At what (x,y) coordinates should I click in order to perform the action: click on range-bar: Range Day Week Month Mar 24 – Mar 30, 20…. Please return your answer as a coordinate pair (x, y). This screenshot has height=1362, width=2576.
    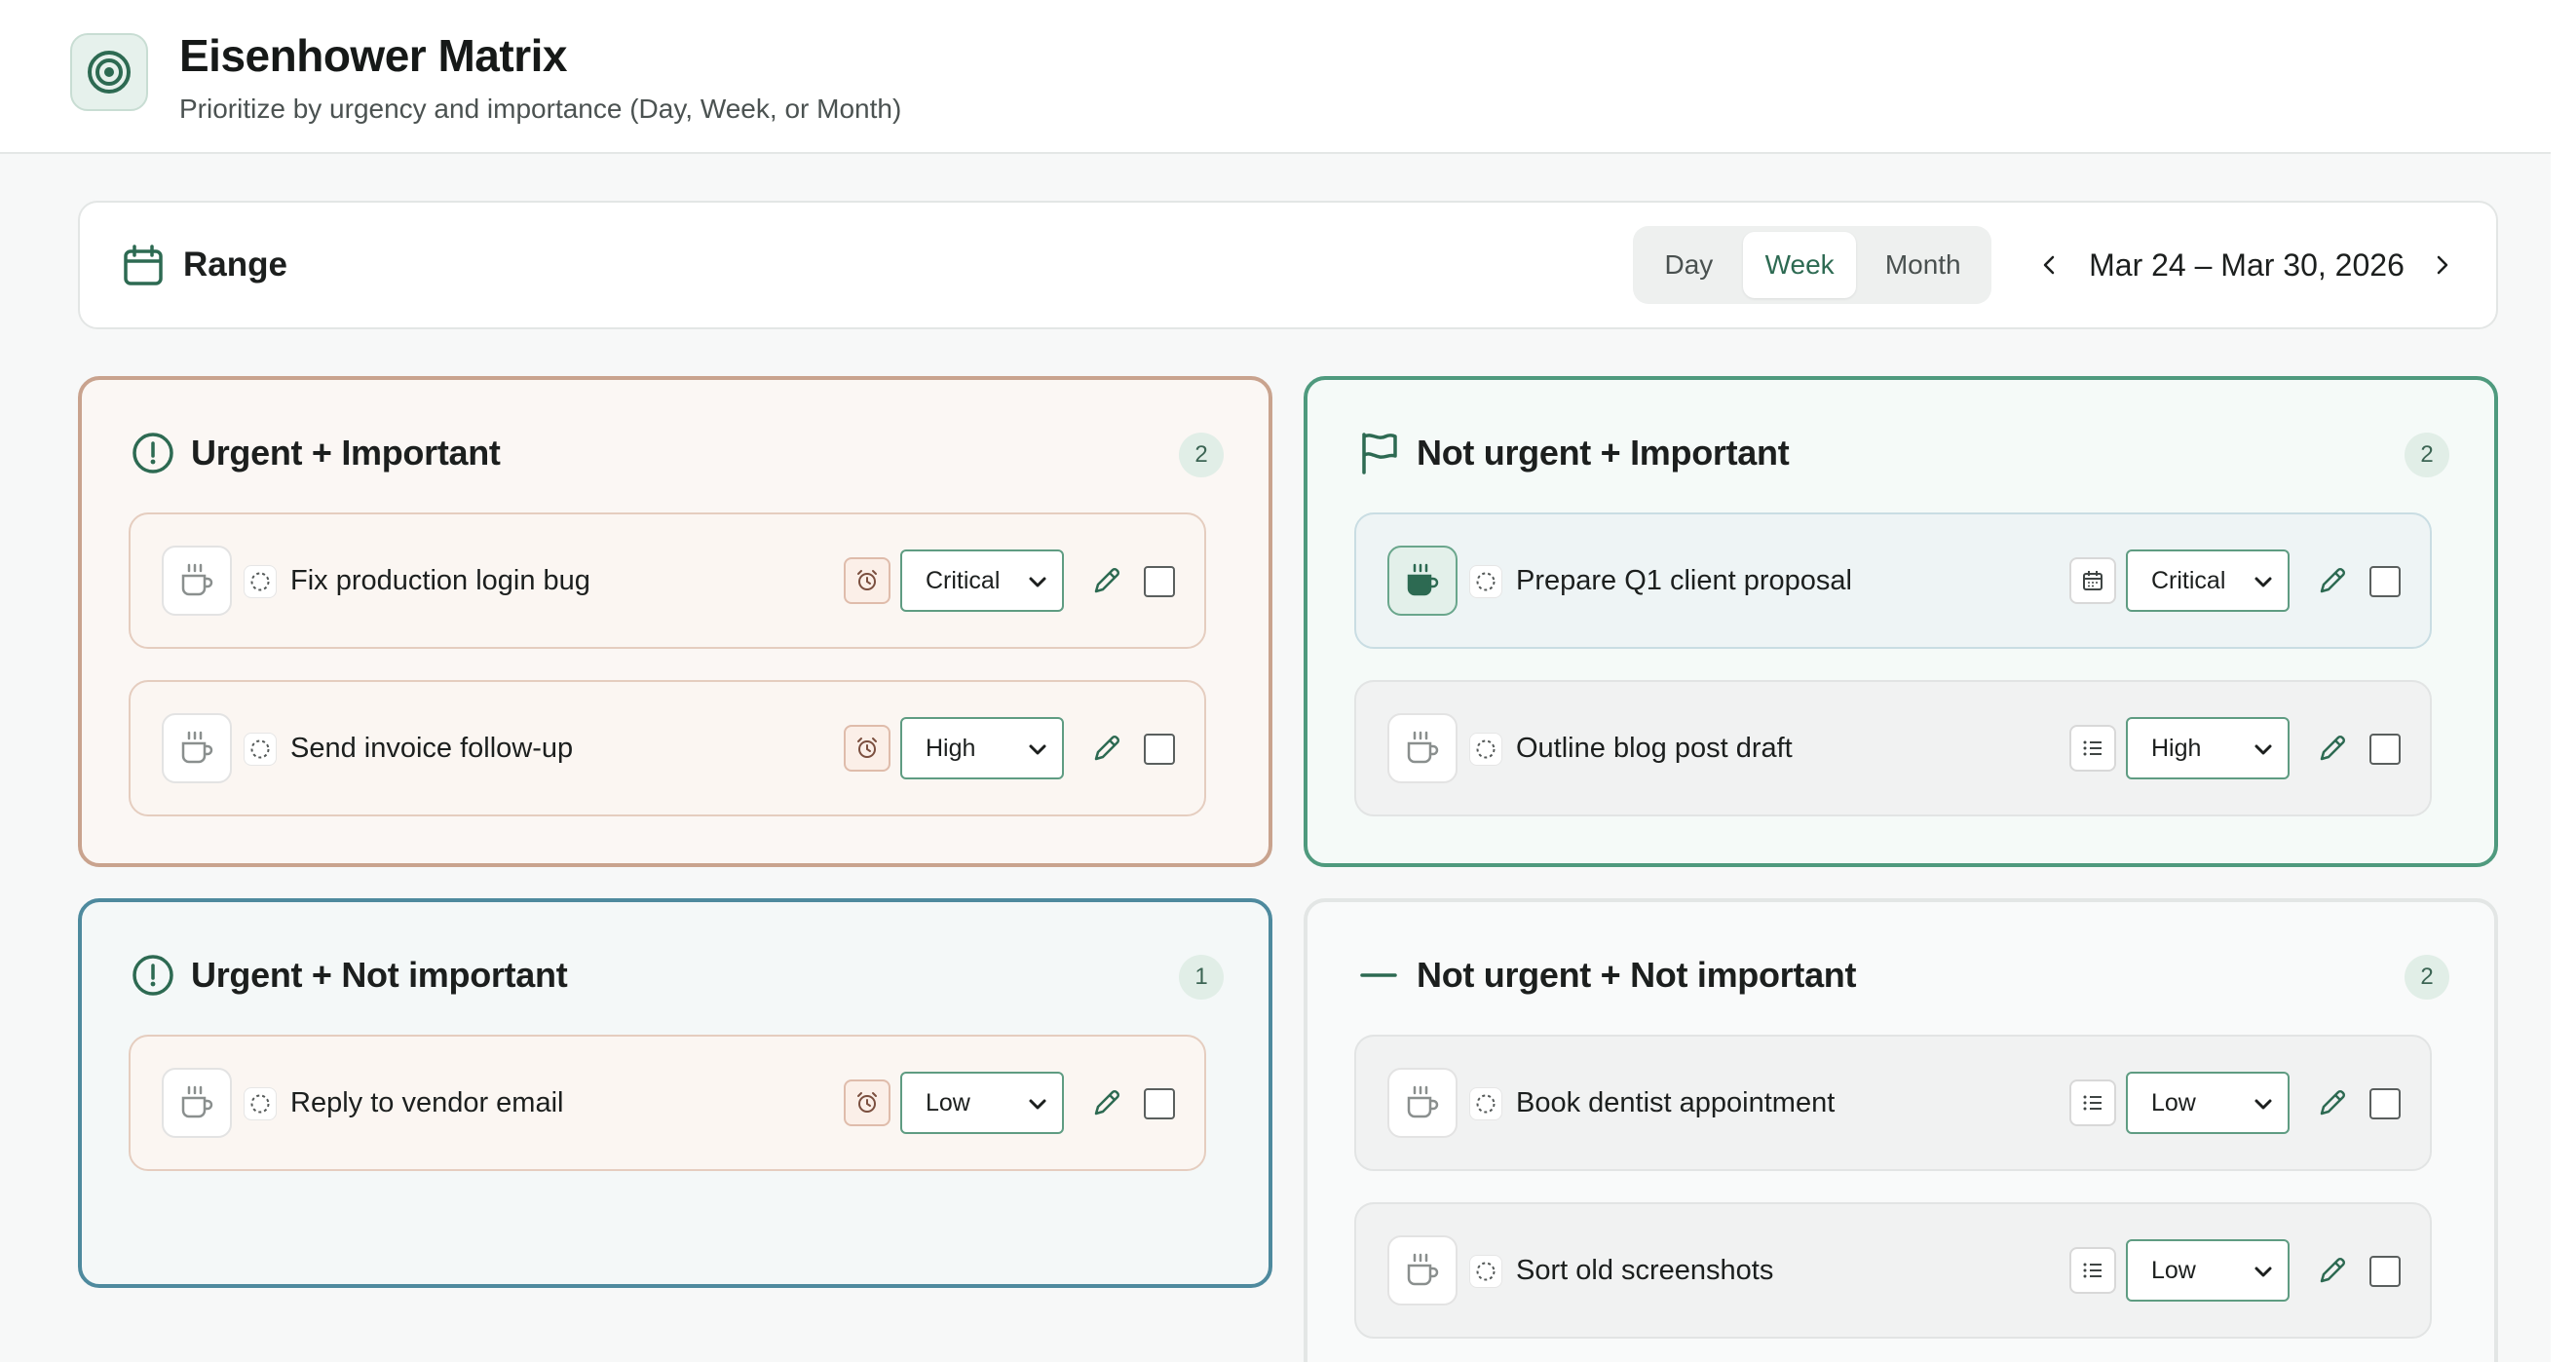
    Looking at the image, I should click on (1288, 265).